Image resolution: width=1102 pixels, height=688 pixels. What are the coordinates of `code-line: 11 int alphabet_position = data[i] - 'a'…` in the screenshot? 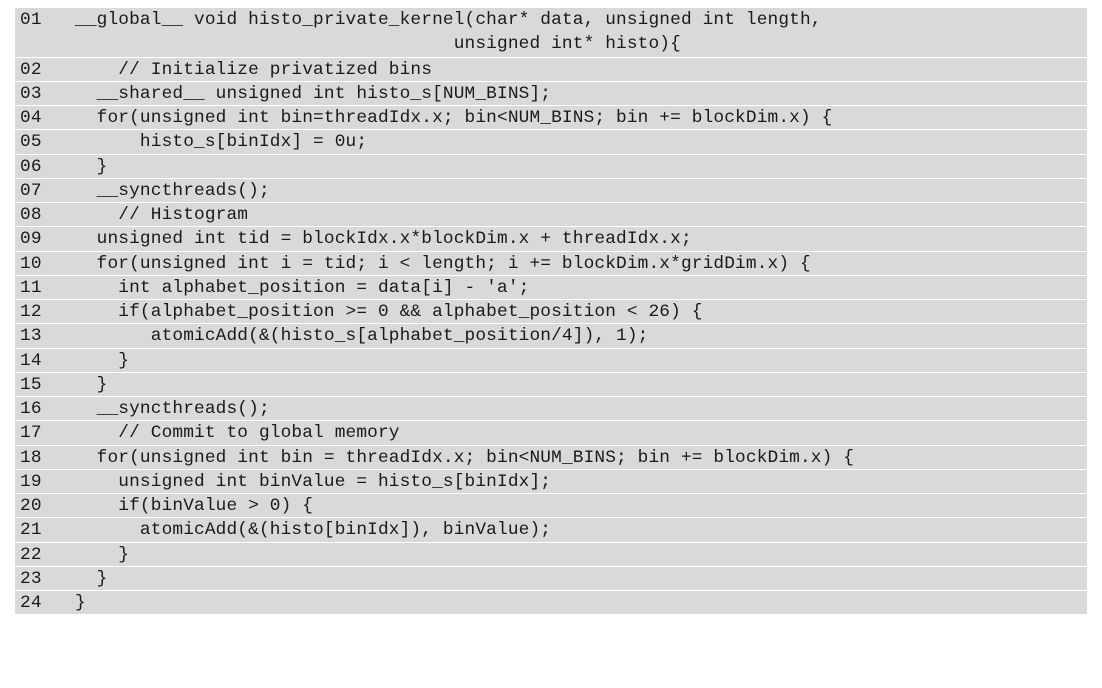 It's located at (551, 286).